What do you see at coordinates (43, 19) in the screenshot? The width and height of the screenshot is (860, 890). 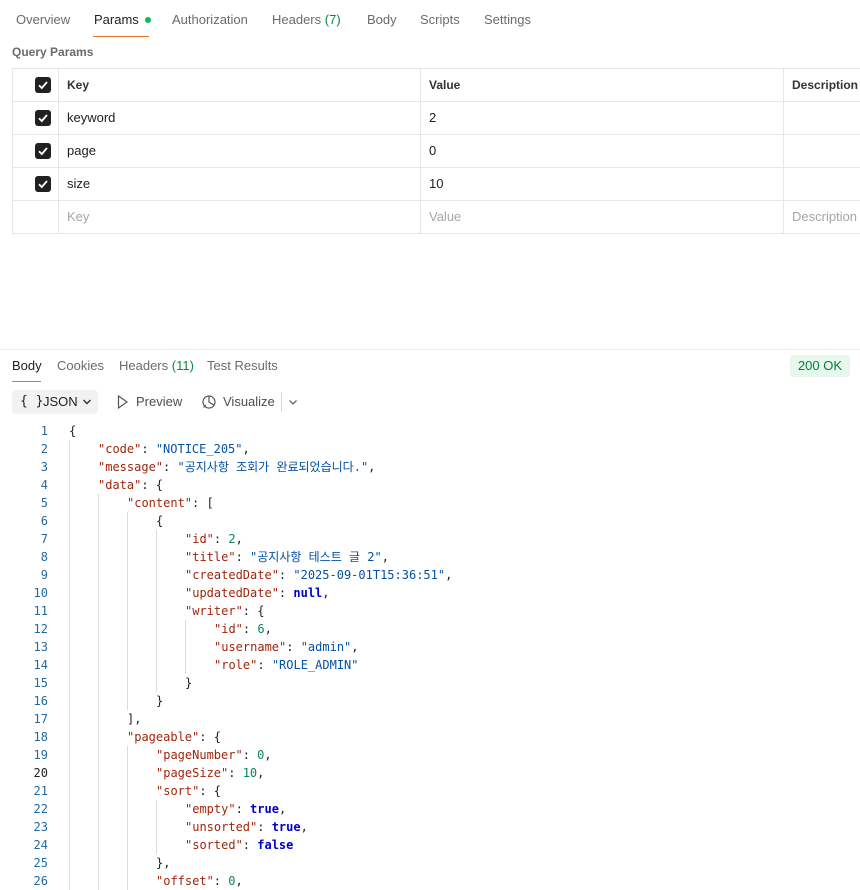 I see `tab-overview: Overview` at bounding box center [43, 19].